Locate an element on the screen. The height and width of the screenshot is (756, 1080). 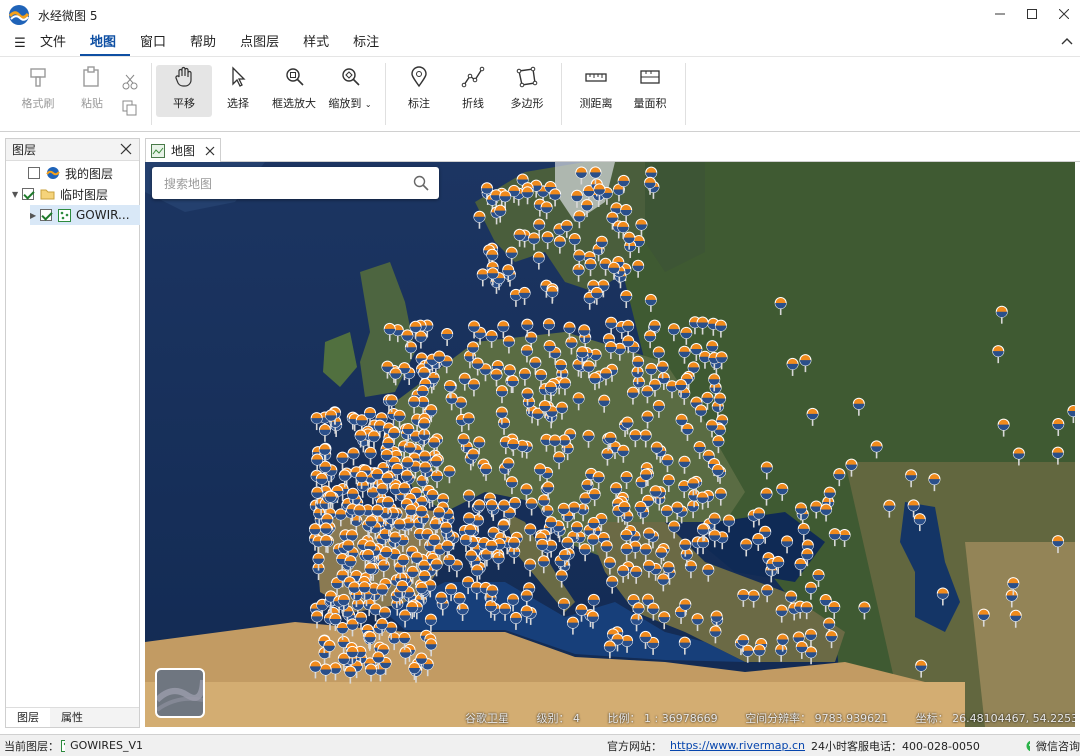
copy-icon is located at coordinates (130, 108).